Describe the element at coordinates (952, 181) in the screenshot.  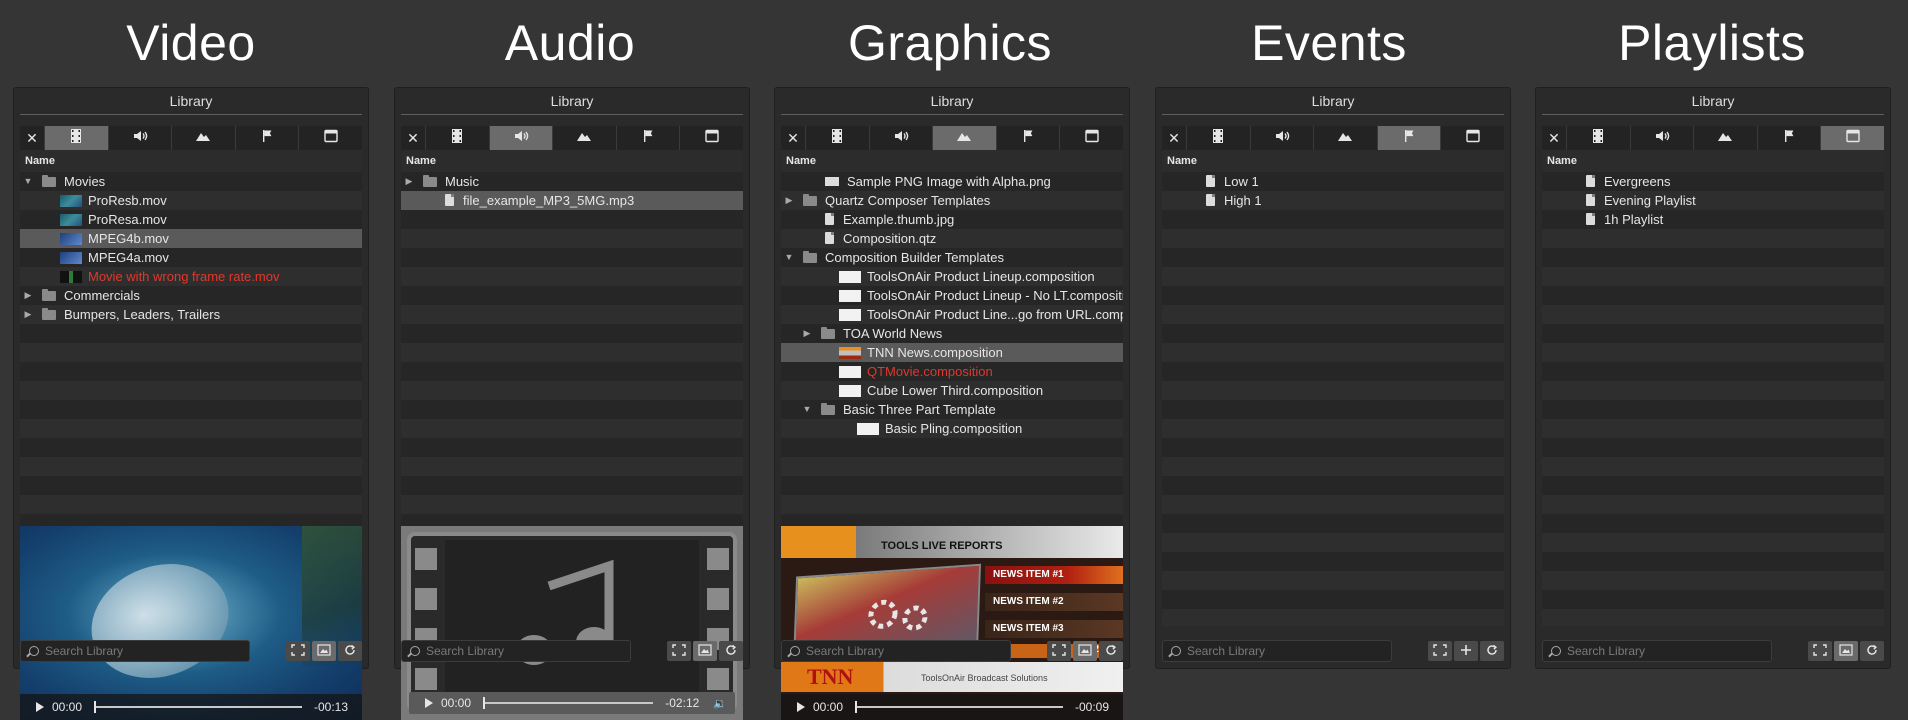
I see `file-row: Sample PNG Image with Alpha.png` at that location.